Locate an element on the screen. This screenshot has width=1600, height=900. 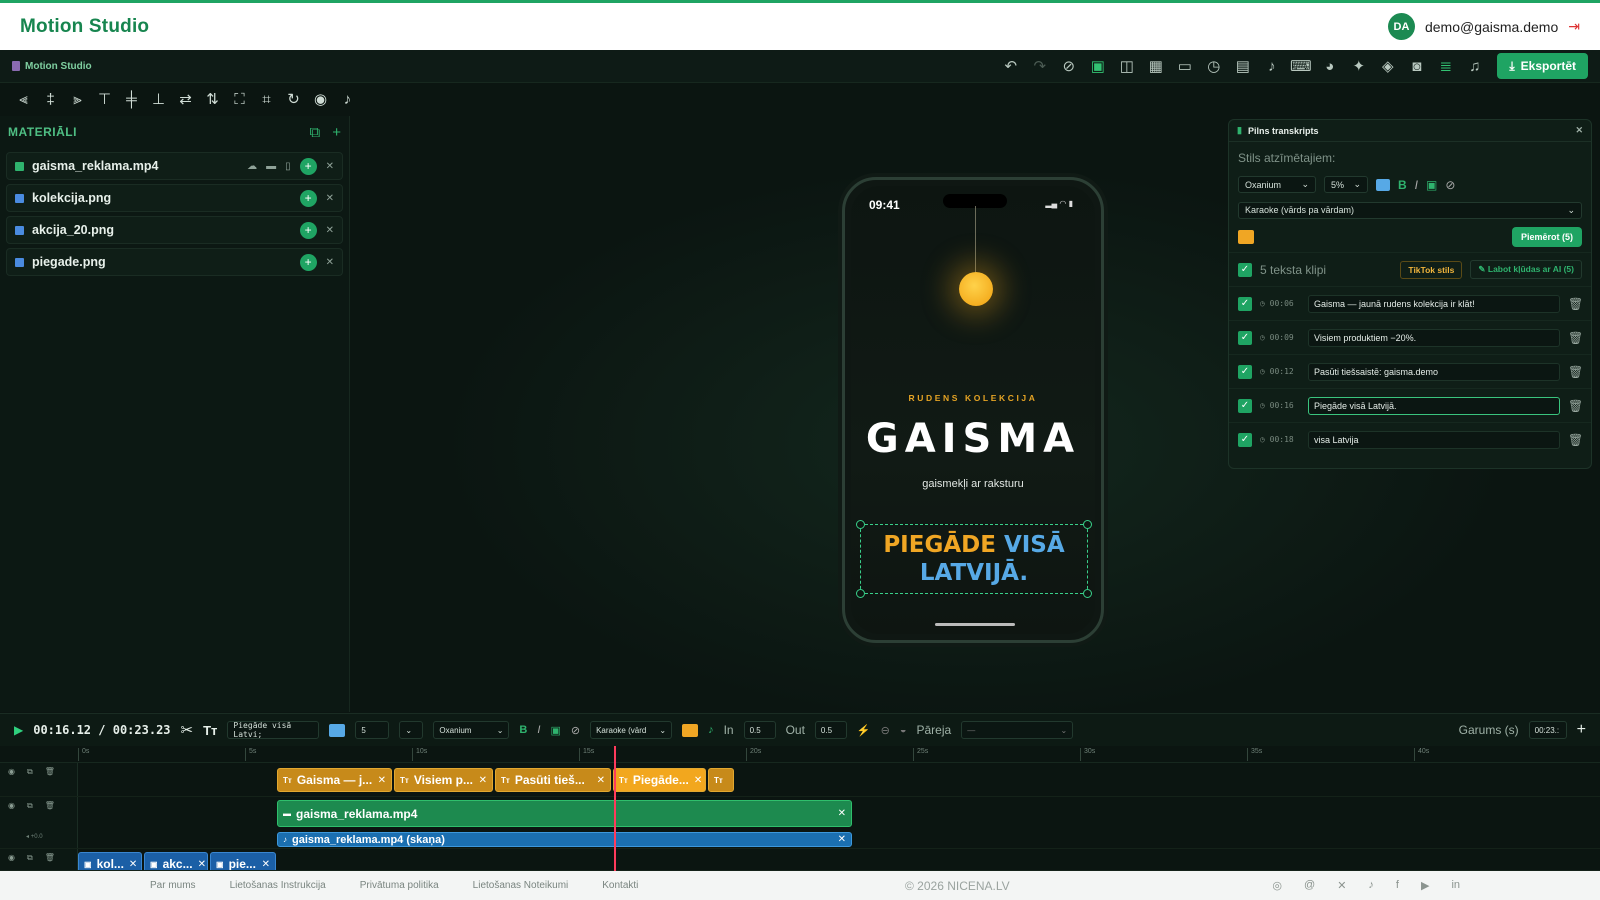
duration-input: 00:23.: is located at coordinates (1547, 730).